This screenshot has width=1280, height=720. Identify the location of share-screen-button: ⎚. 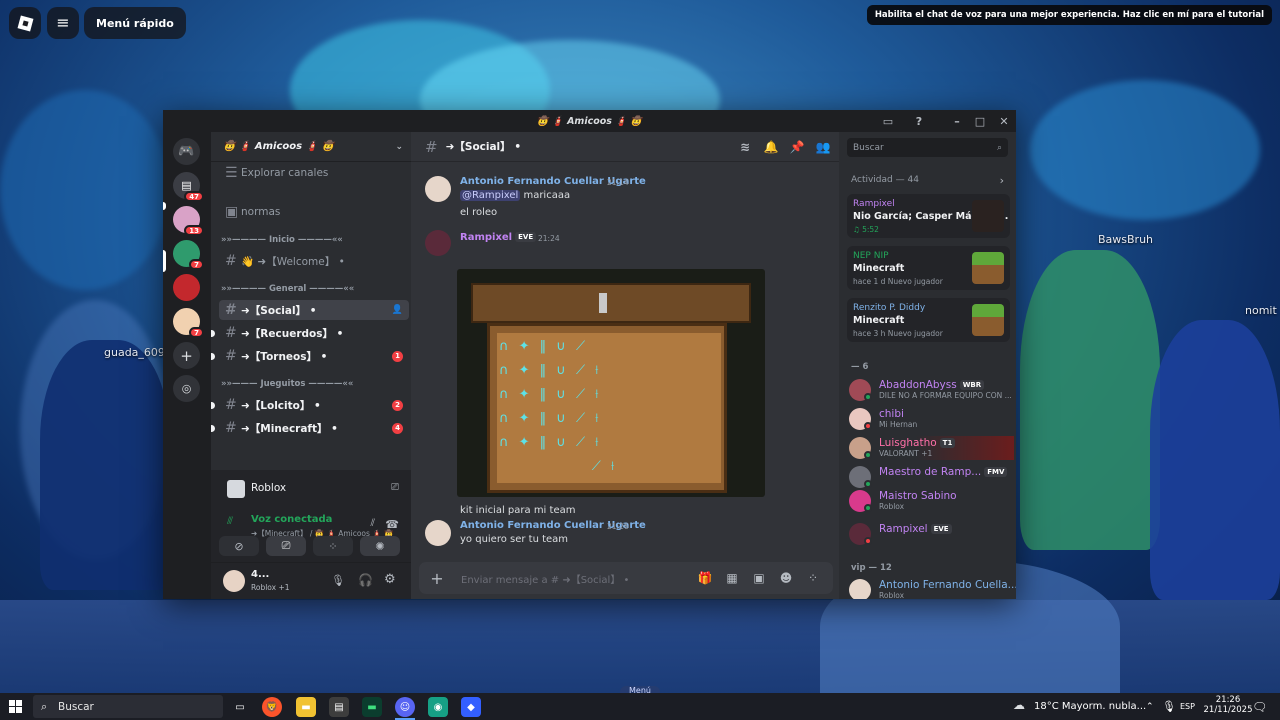
(286, 546).